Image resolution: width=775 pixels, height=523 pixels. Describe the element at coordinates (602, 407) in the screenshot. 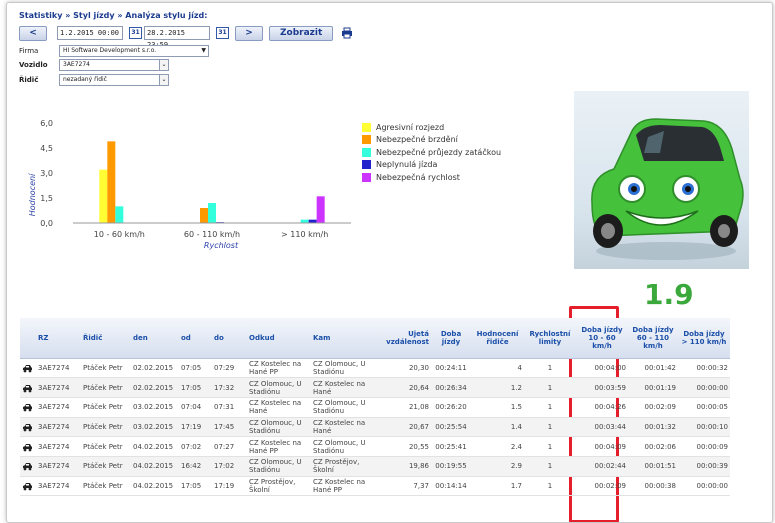

I see `table-cell: 00:04:26` at that location.